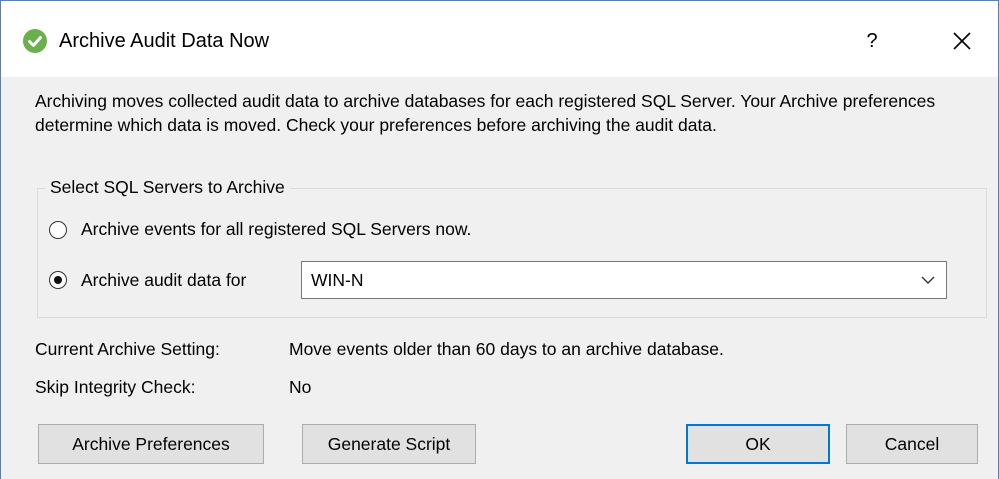 This screenshot has height=479, width=999. What do you see at coordinates (389, 444) in the screenshot?
I see `generate-script-button: Generate Script` at bounding box center [389, 444].